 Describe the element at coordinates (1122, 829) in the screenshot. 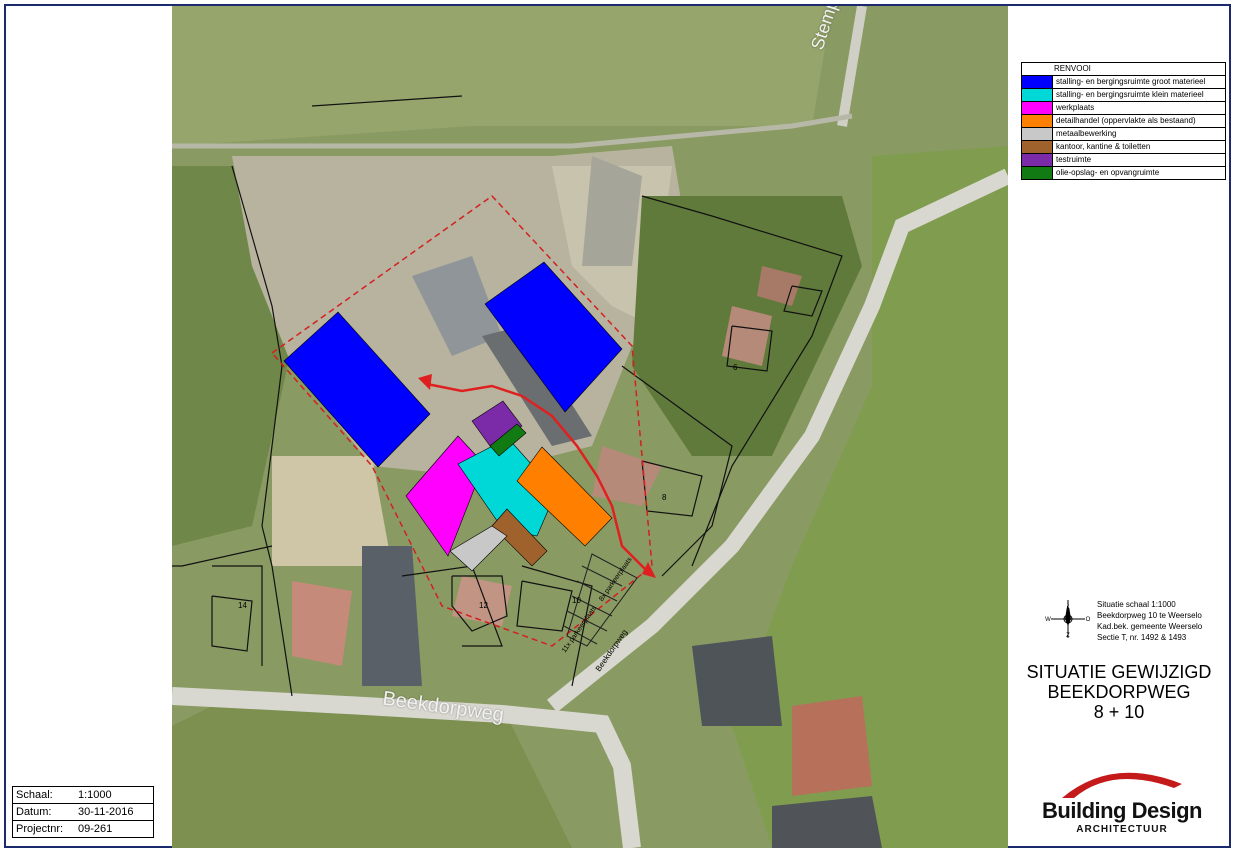

I see `logo-subtitle: ARCHITECTUUR` at that location.